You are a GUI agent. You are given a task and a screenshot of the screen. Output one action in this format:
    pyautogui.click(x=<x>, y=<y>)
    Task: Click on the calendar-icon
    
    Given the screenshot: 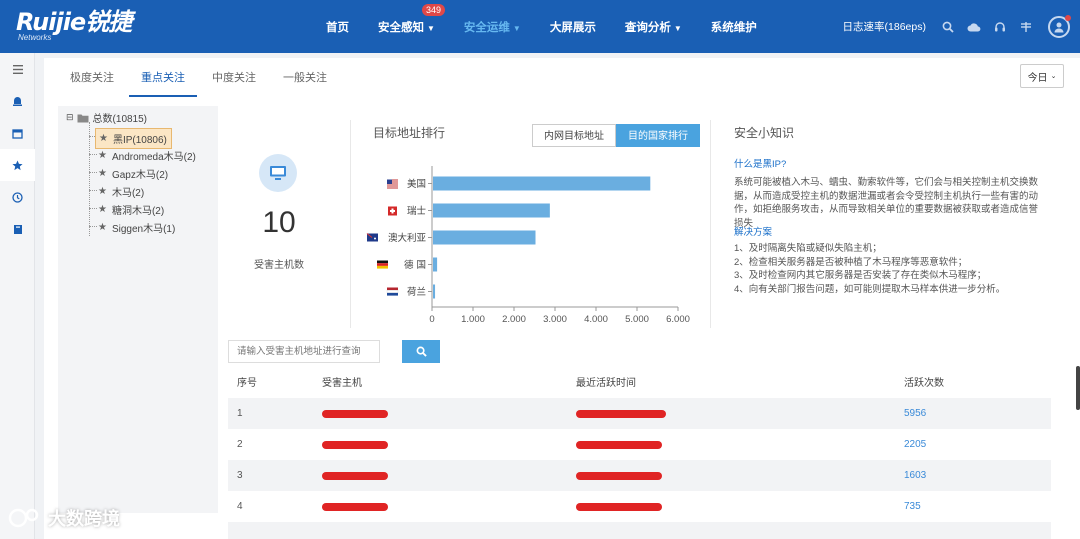 What is the action you would take?
    pyautogui.click(x=17, y=133)
    